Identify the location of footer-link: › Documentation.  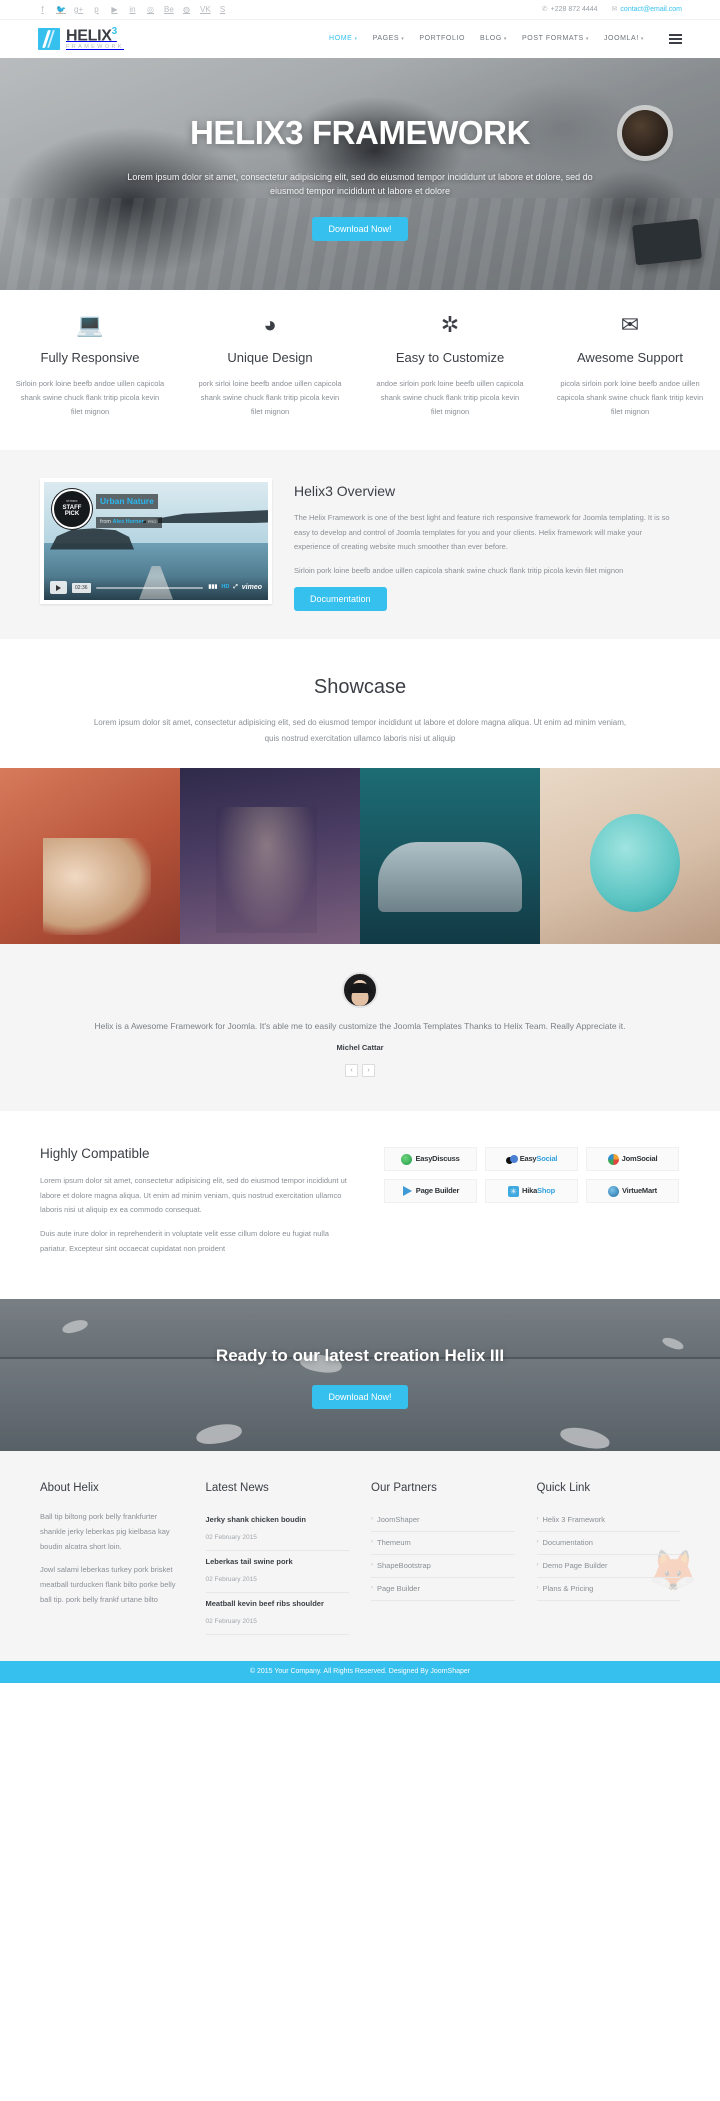
(608, 1543).